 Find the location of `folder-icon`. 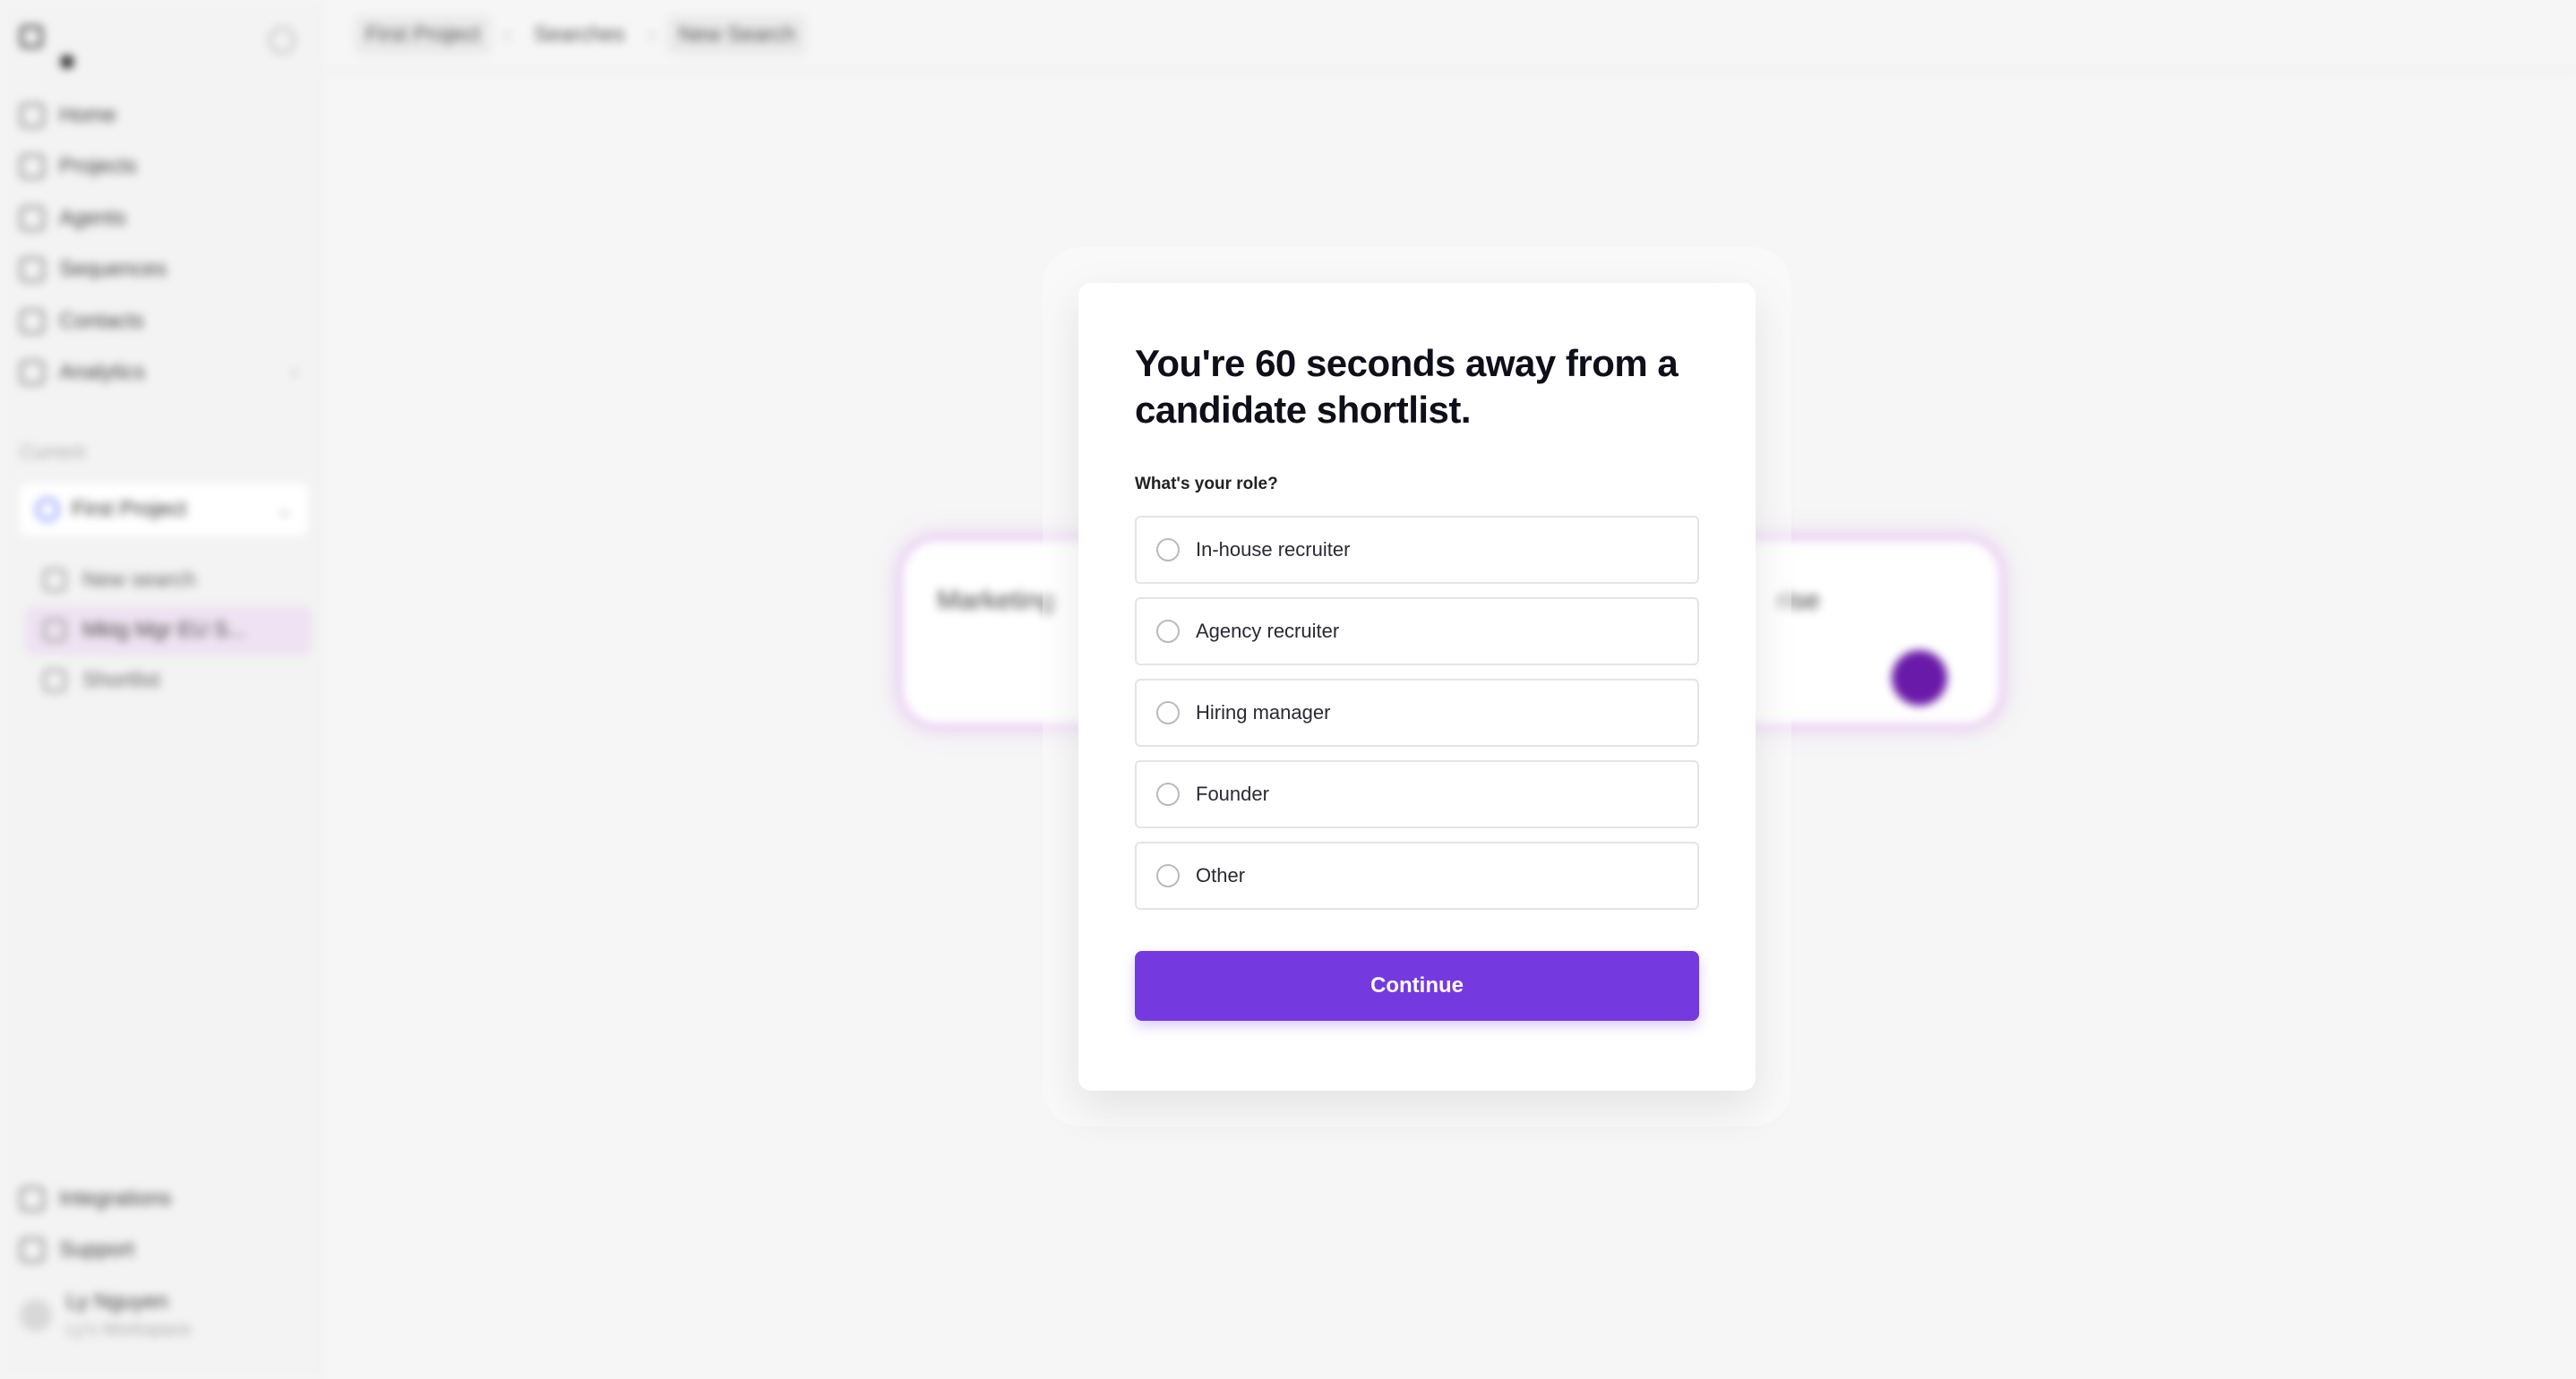

folder-icon is located at coordinates (32, 167).